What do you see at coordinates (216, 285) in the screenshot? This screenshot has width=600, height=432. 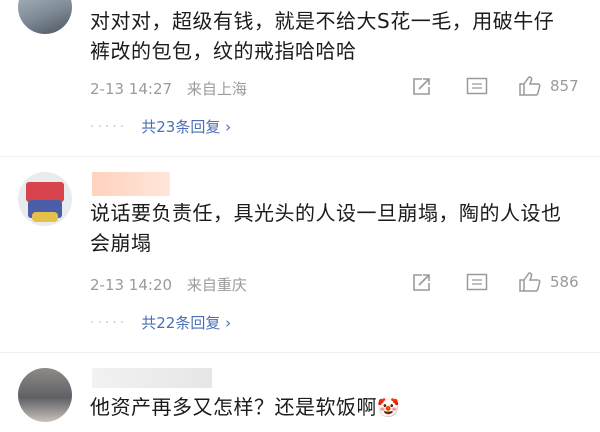 I see `comment-location: 来自重庆` at bounding box center [216, 285].